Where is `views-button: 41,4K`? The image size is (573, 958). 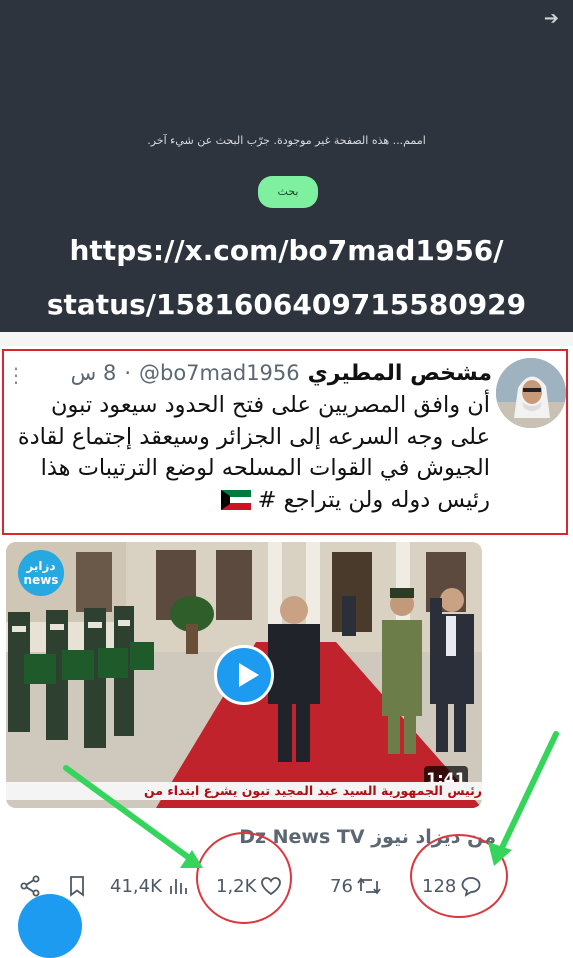 views-button: 41,4K is located at coordinates (150, 886).